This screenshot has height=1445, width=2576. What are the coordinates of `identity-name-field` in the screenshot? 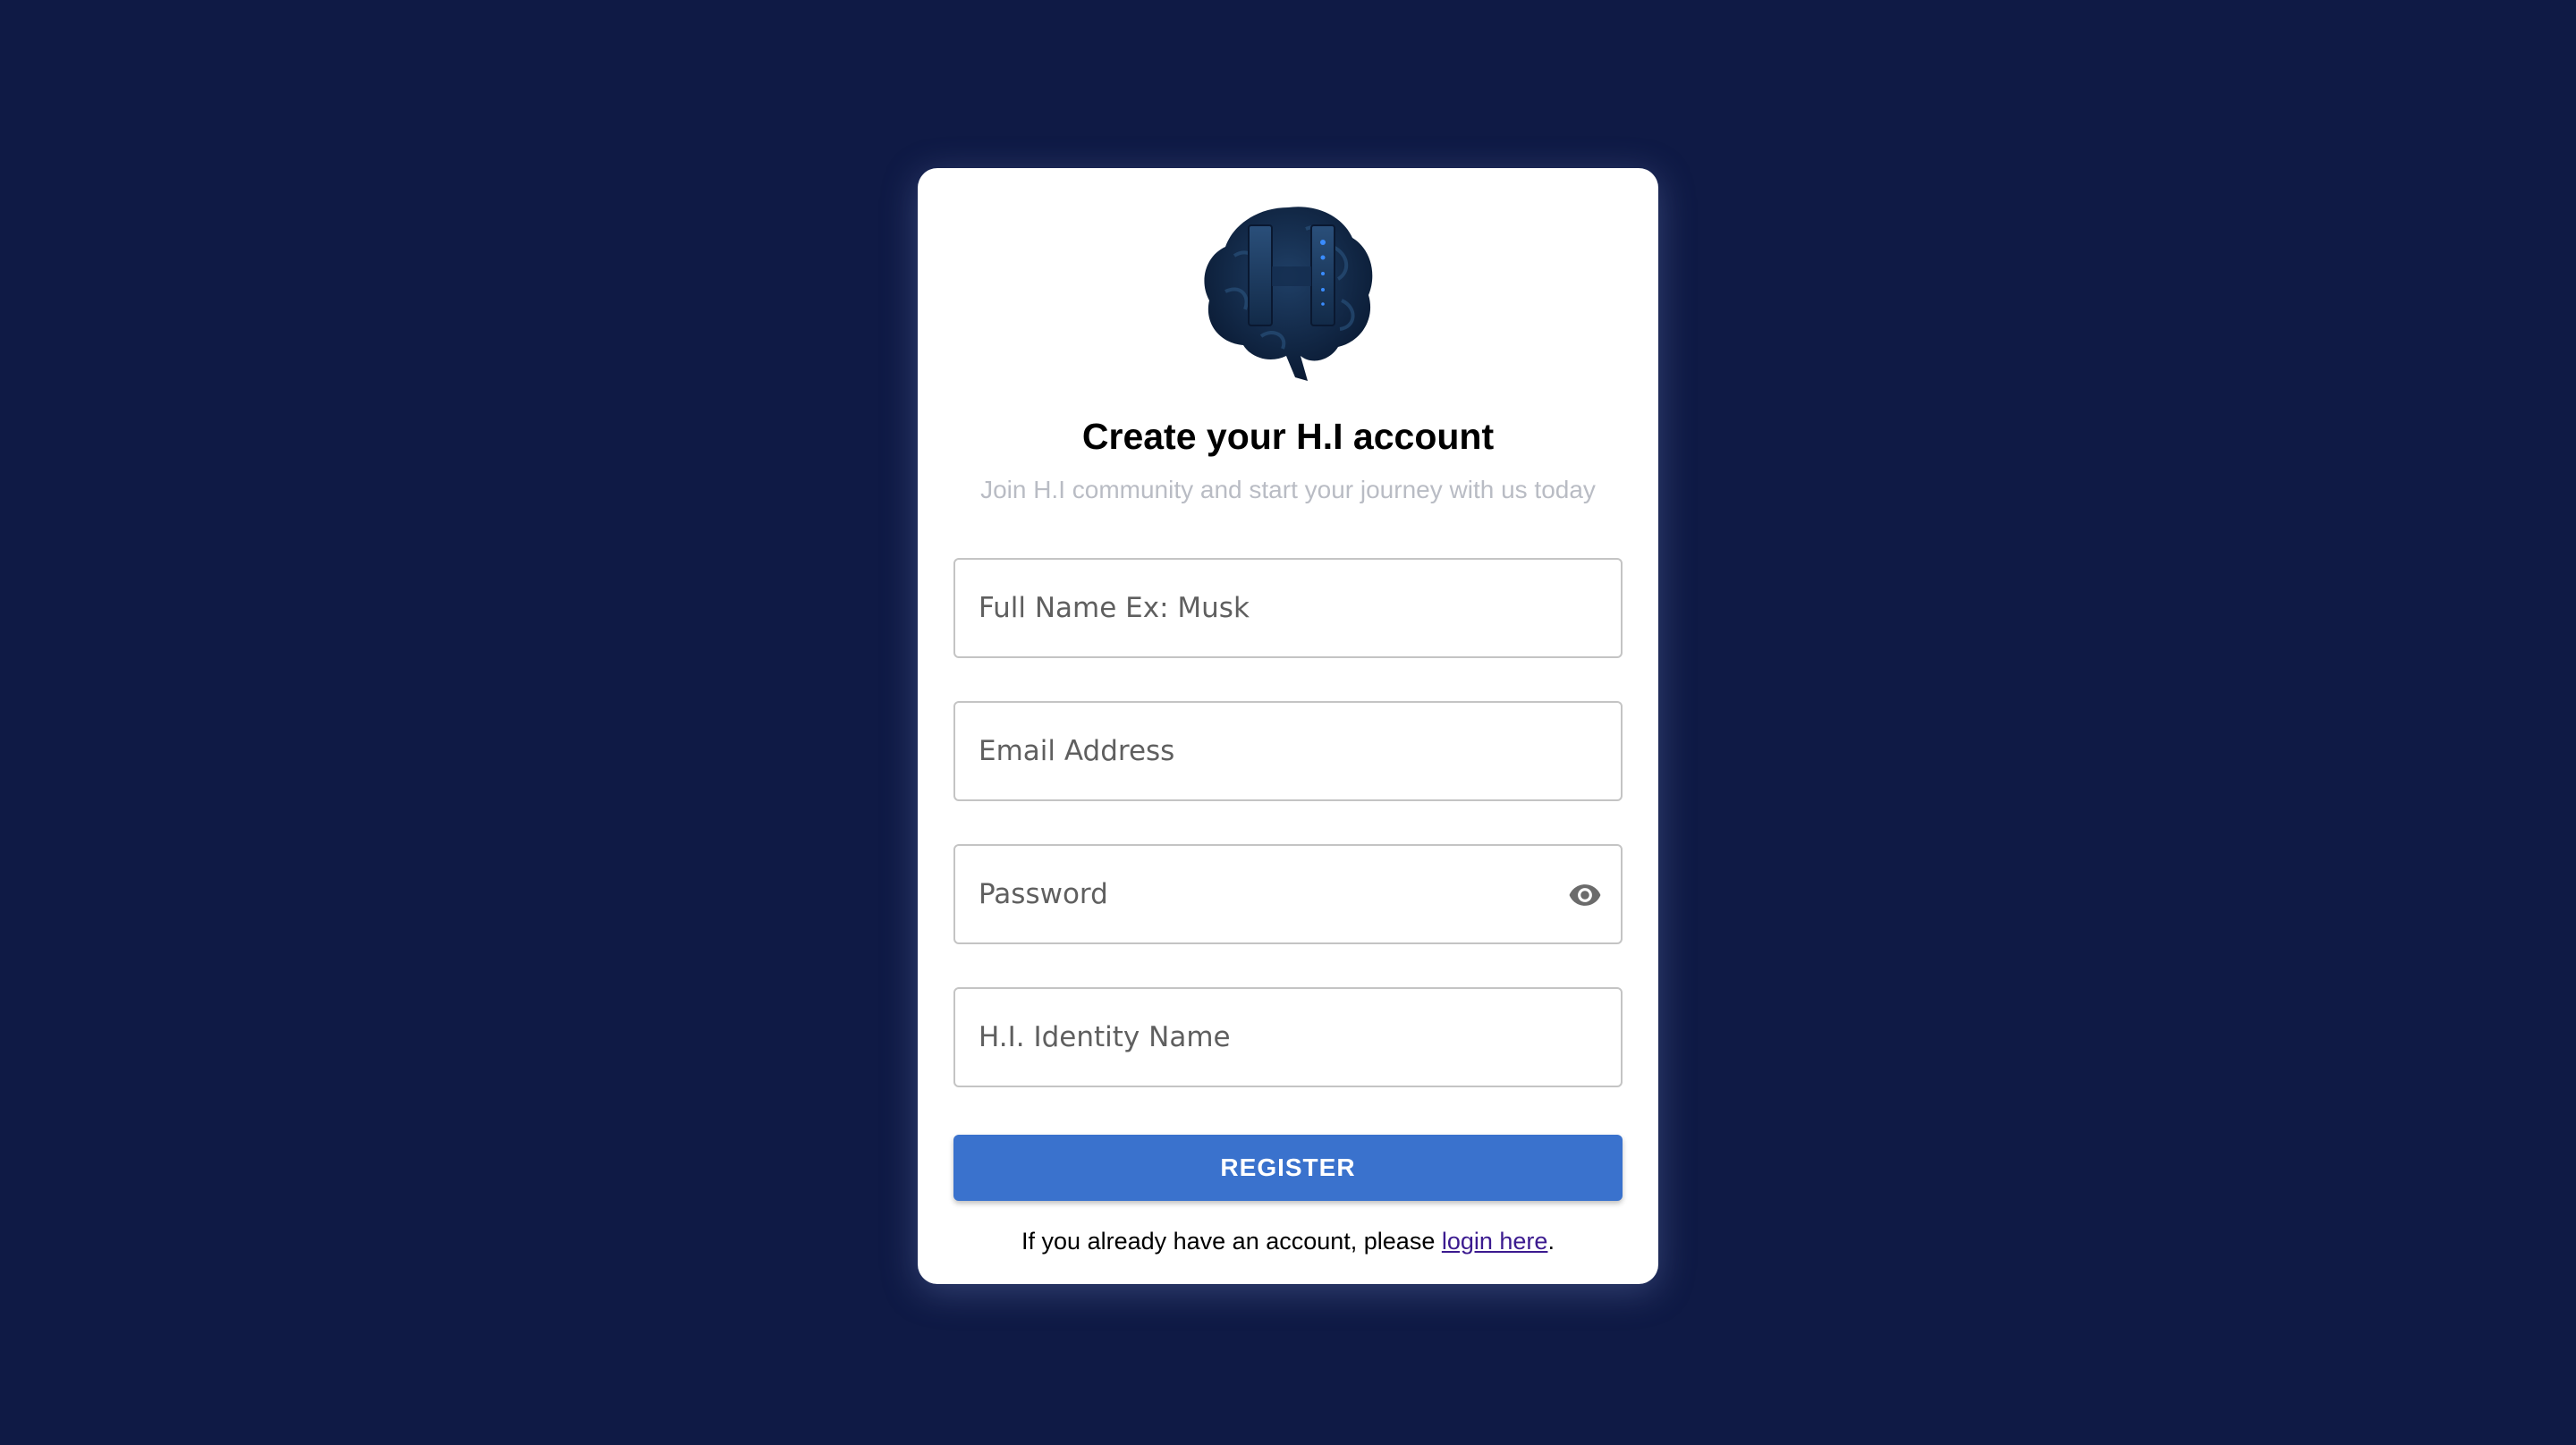 It's located at (1288, 1037).